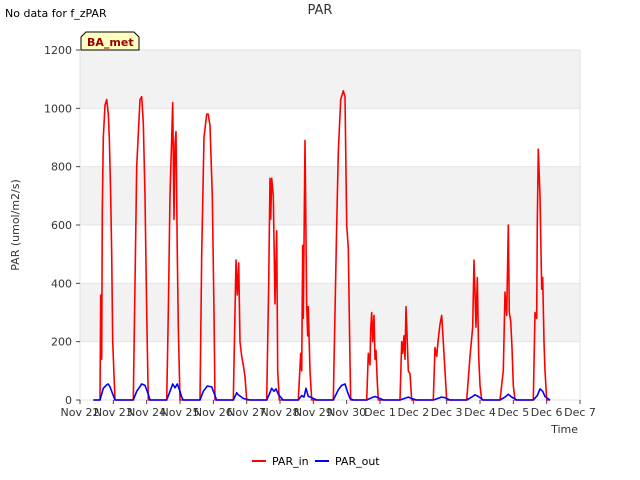 This screenshot has width=640, height=480. What do you see at coordinates (413, 412) in the screenshot?
I see `x-tick-label: Dec 2` at bounding box center [413, 412].